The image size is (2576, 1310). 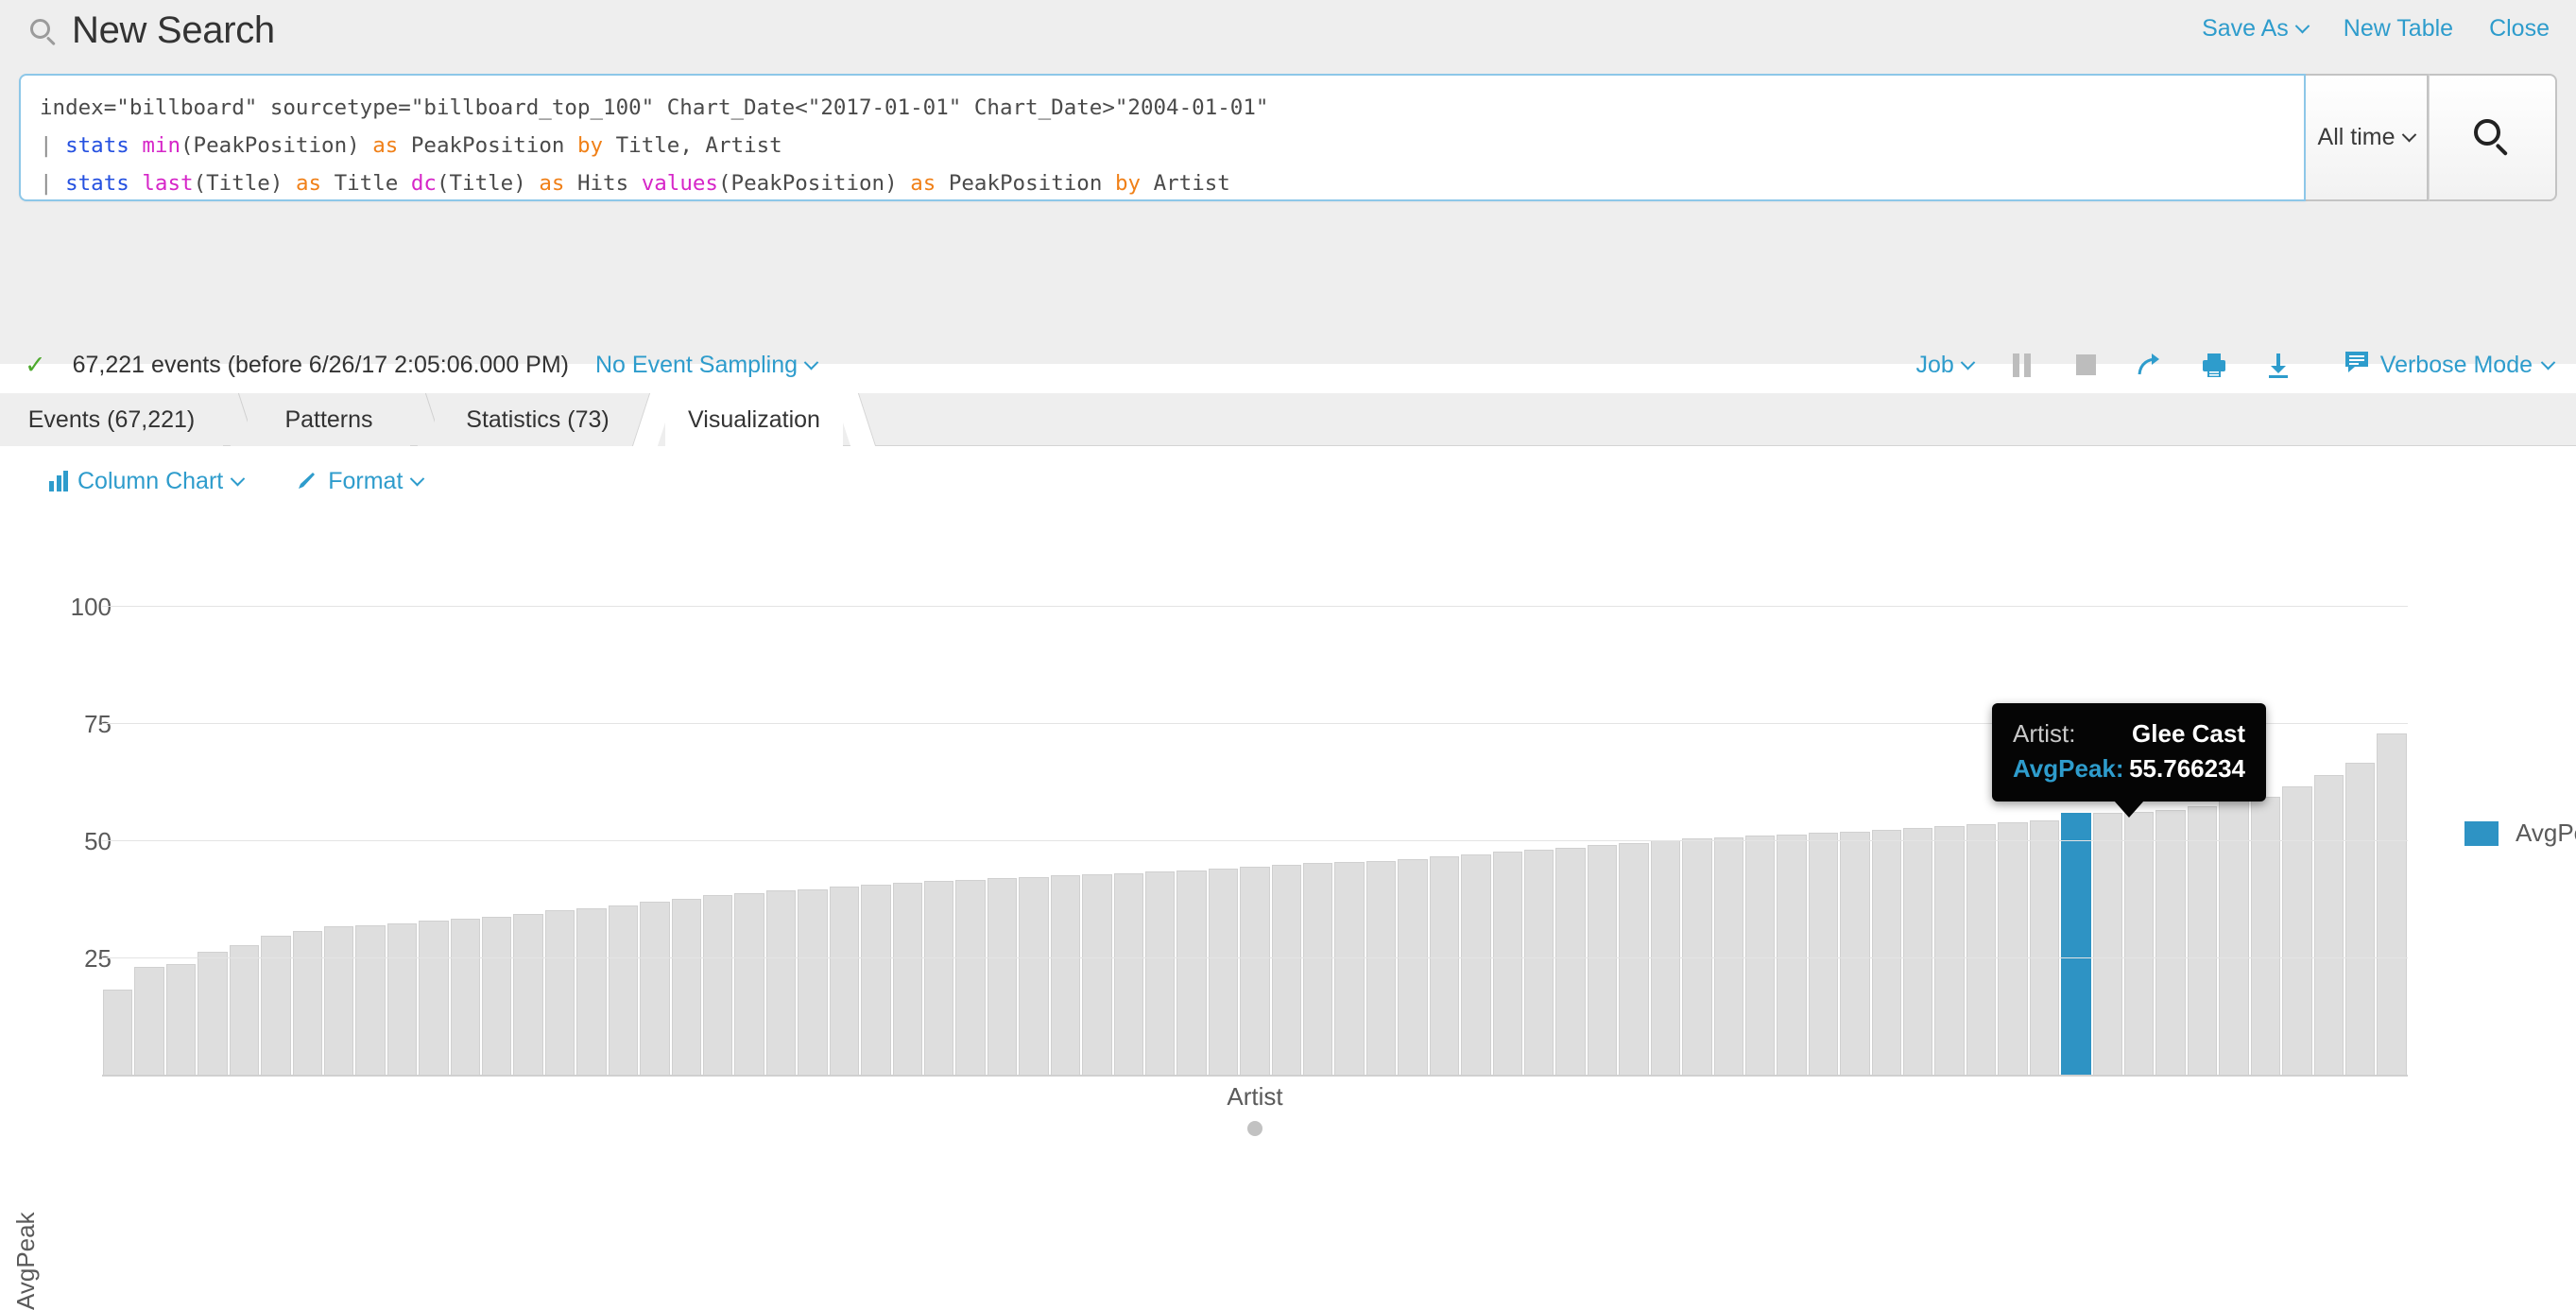 What do you see at coordinates (2481, 833) in the screenshot?
I see `legend-swatch` at bounding box center [2481, 833].